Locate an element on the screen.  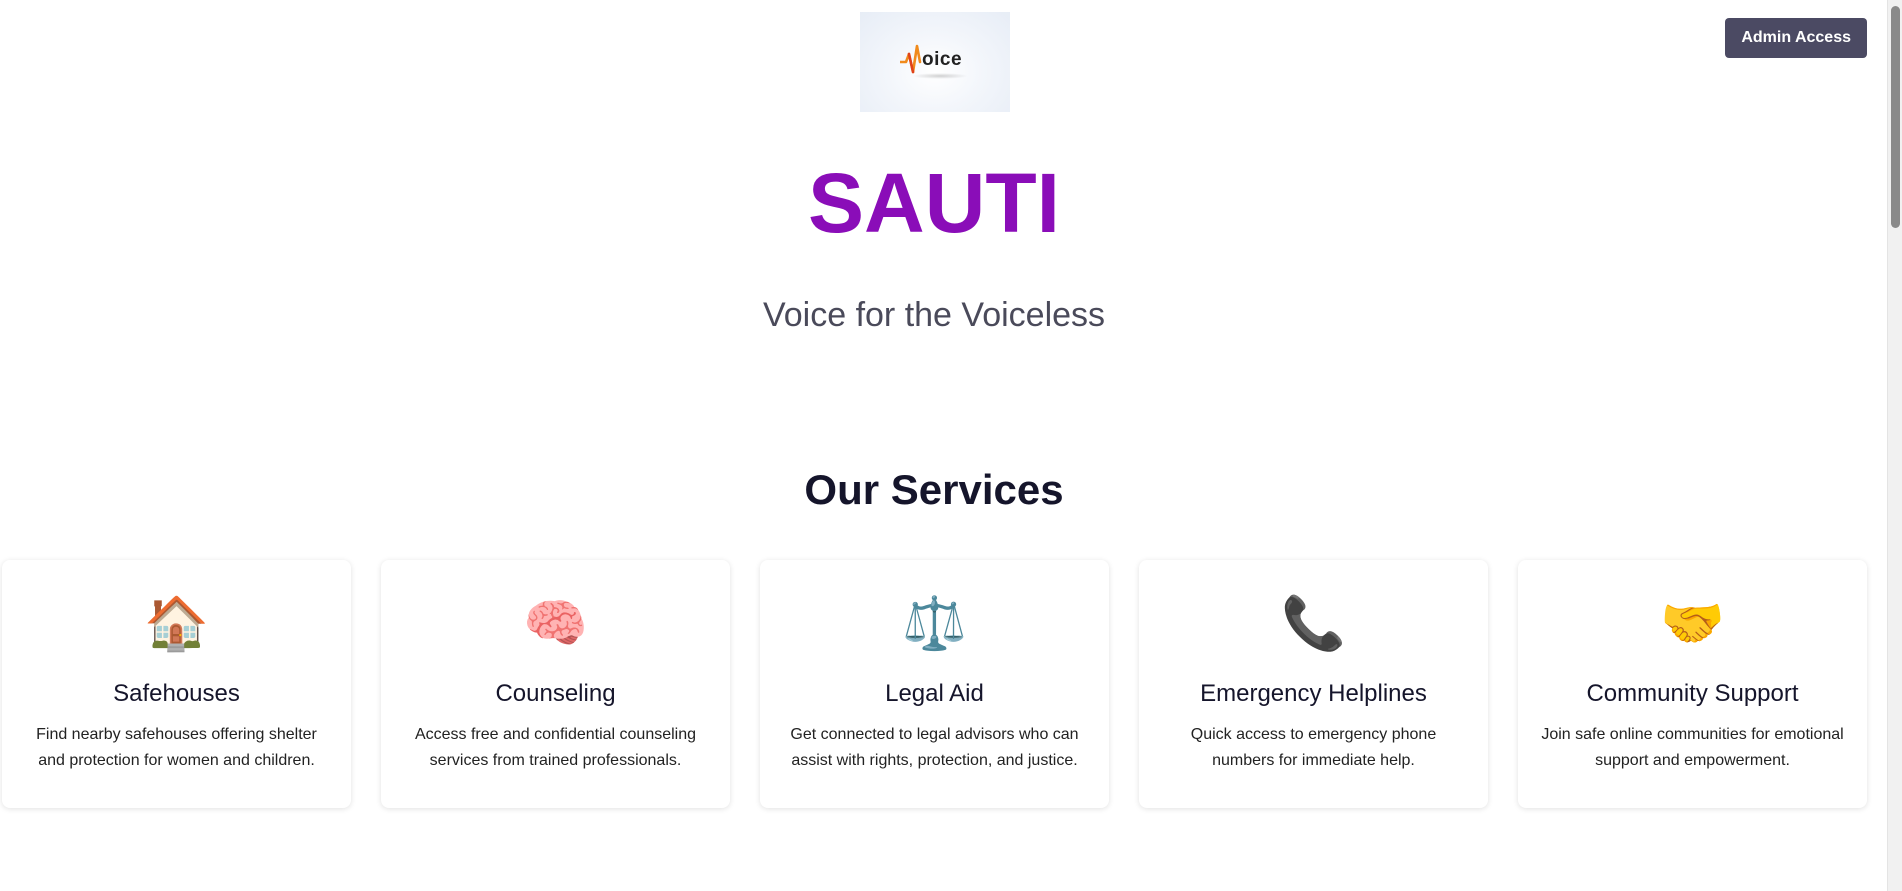
admin-access-button: Admin Access is located at coordinates (1796, 38).